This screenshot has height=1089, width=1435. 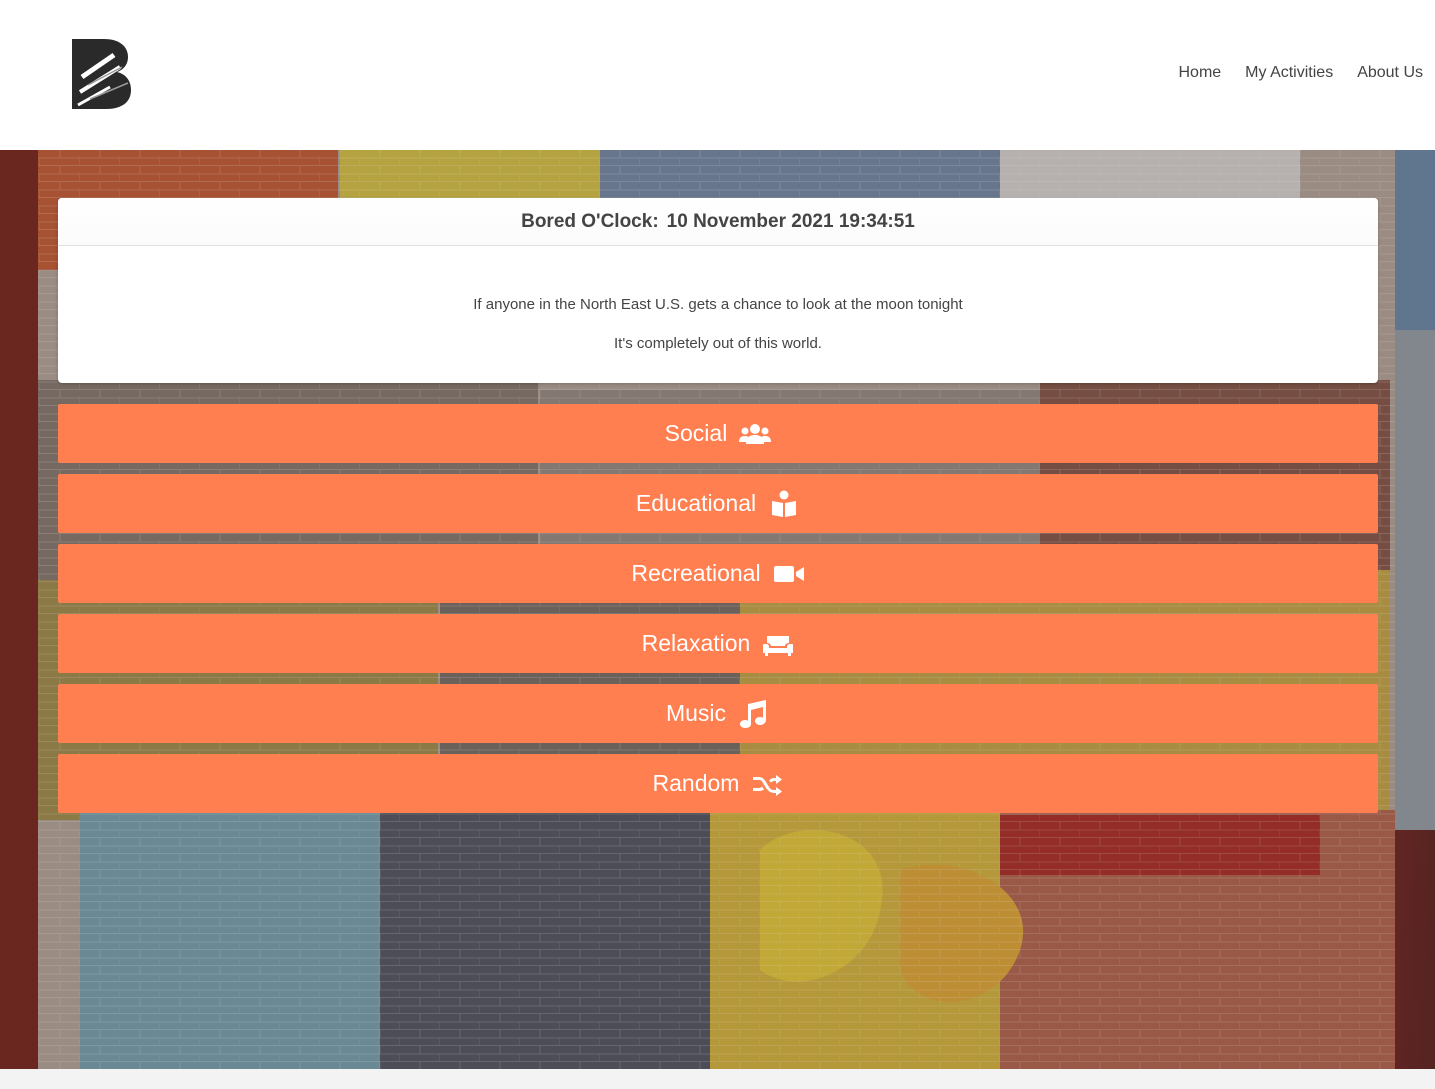 What do you see at coordinates (696, 433) in the screenshot?
I see `social-button-label: Social` at bounding box center [696, 433].